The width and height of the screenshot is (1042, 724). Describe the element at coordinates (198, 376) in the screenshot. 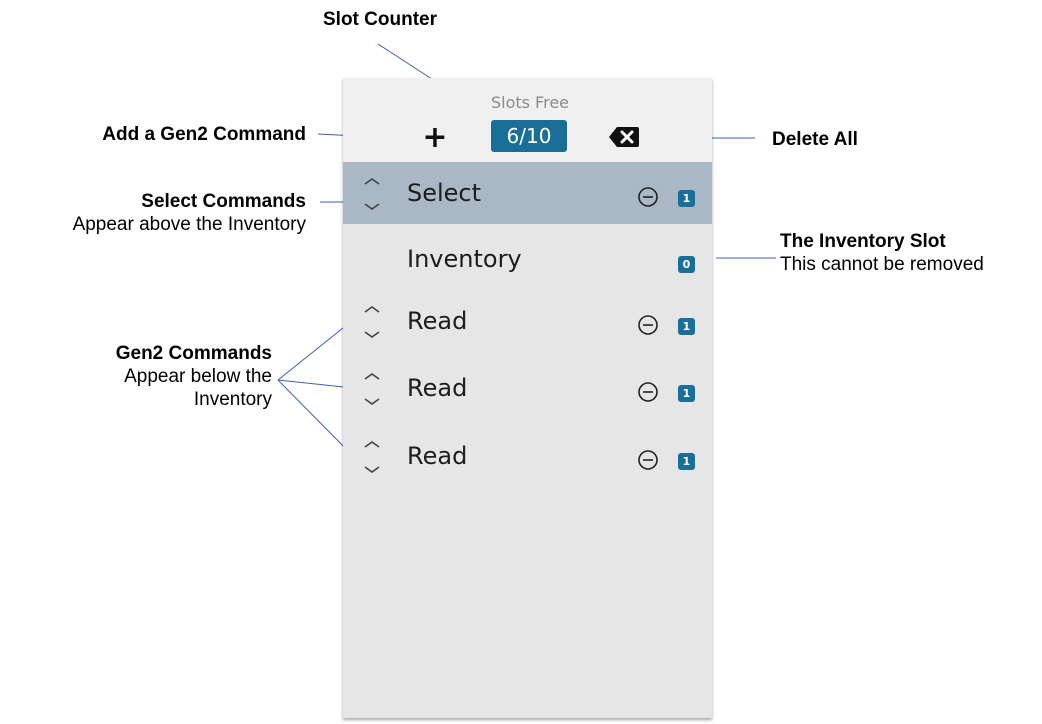

I see `gen2-desc-line1: Appear below the` at that location.